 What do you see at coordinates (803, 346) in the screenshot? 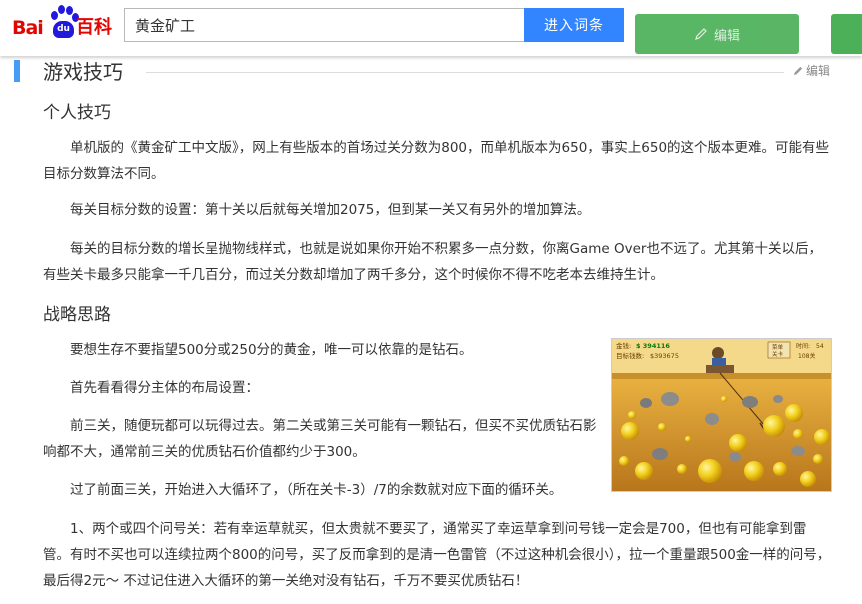
I see `time-label: 时间:` at bounding box center [803, 346].